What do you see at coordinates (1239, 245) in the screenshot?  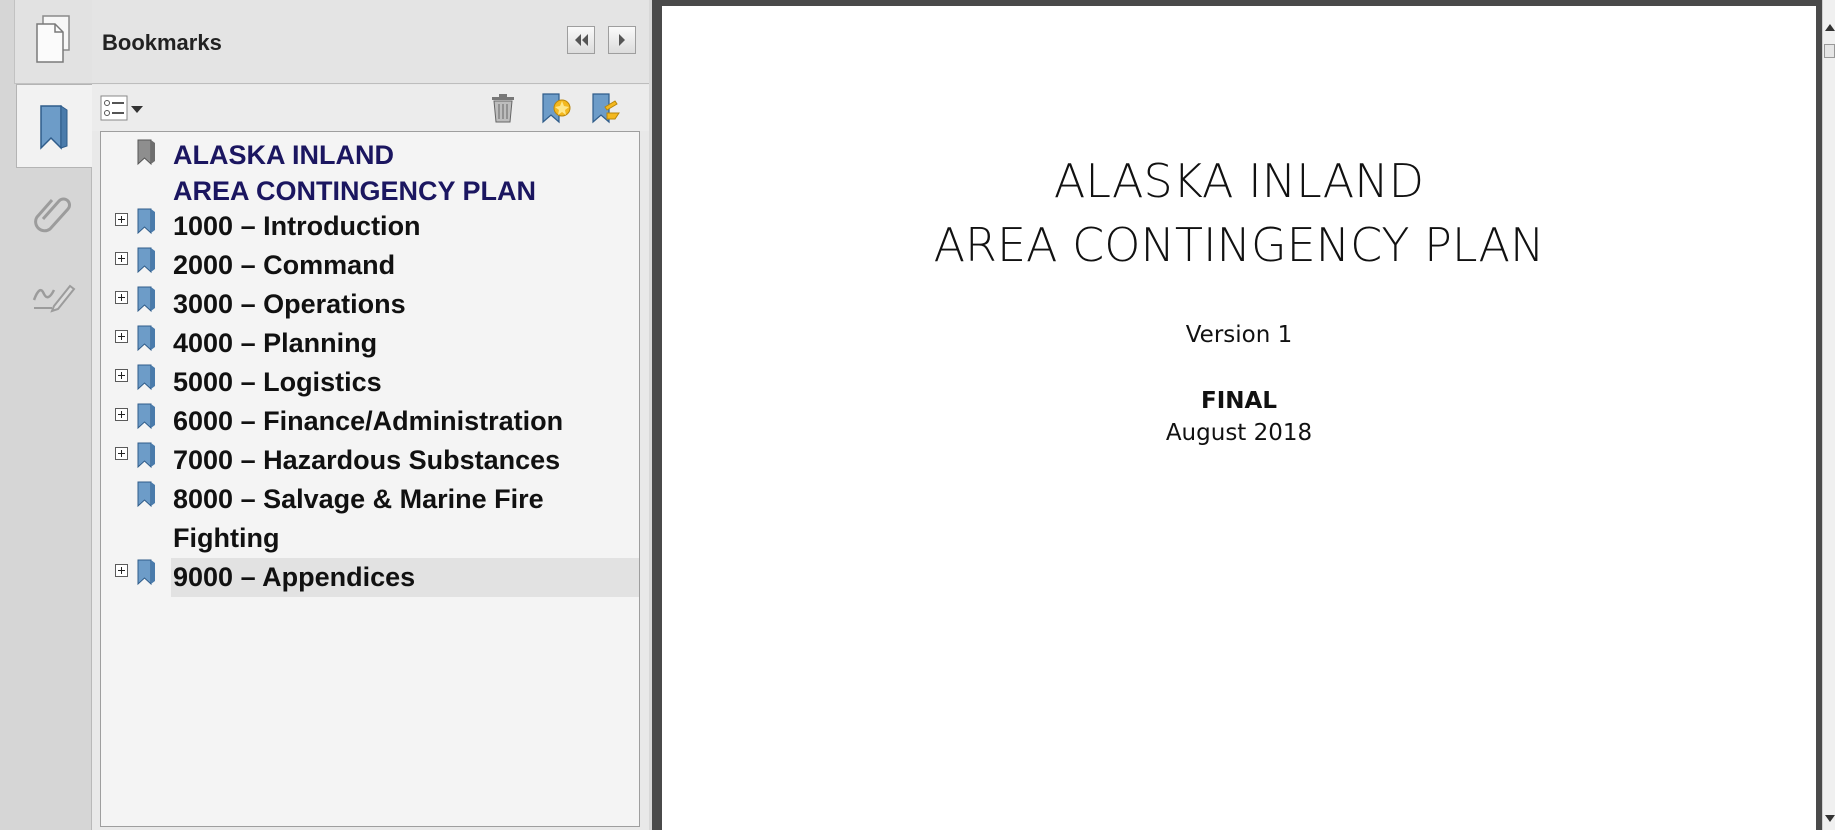 I see `document-title-line2: AREA CONTINGENCY PLAN` at bounding box center [1239, 245].